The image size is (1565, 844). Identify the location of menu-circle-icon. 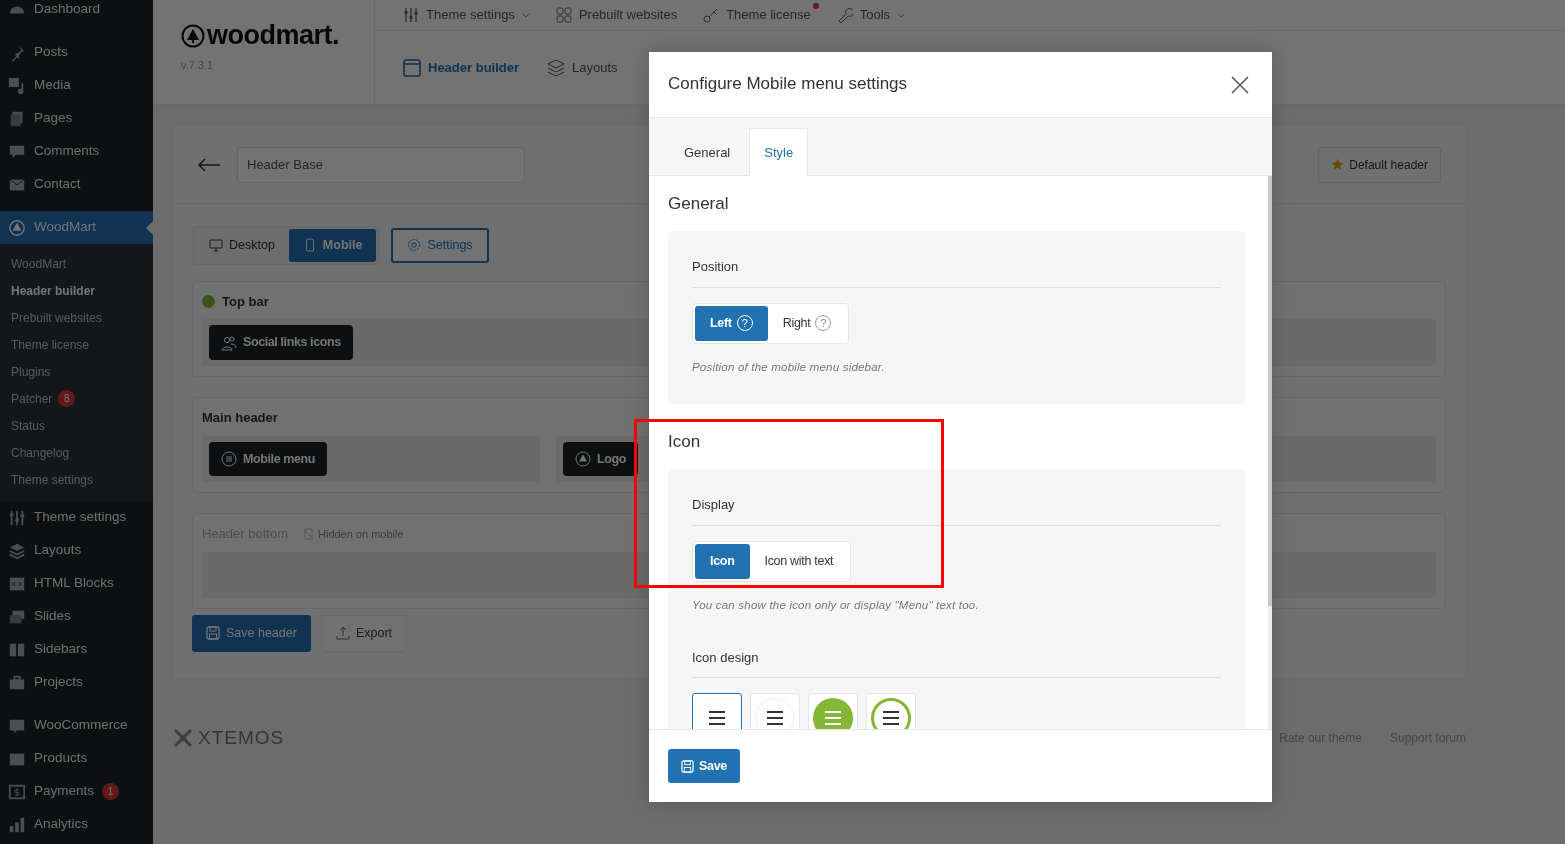
(229, 458).